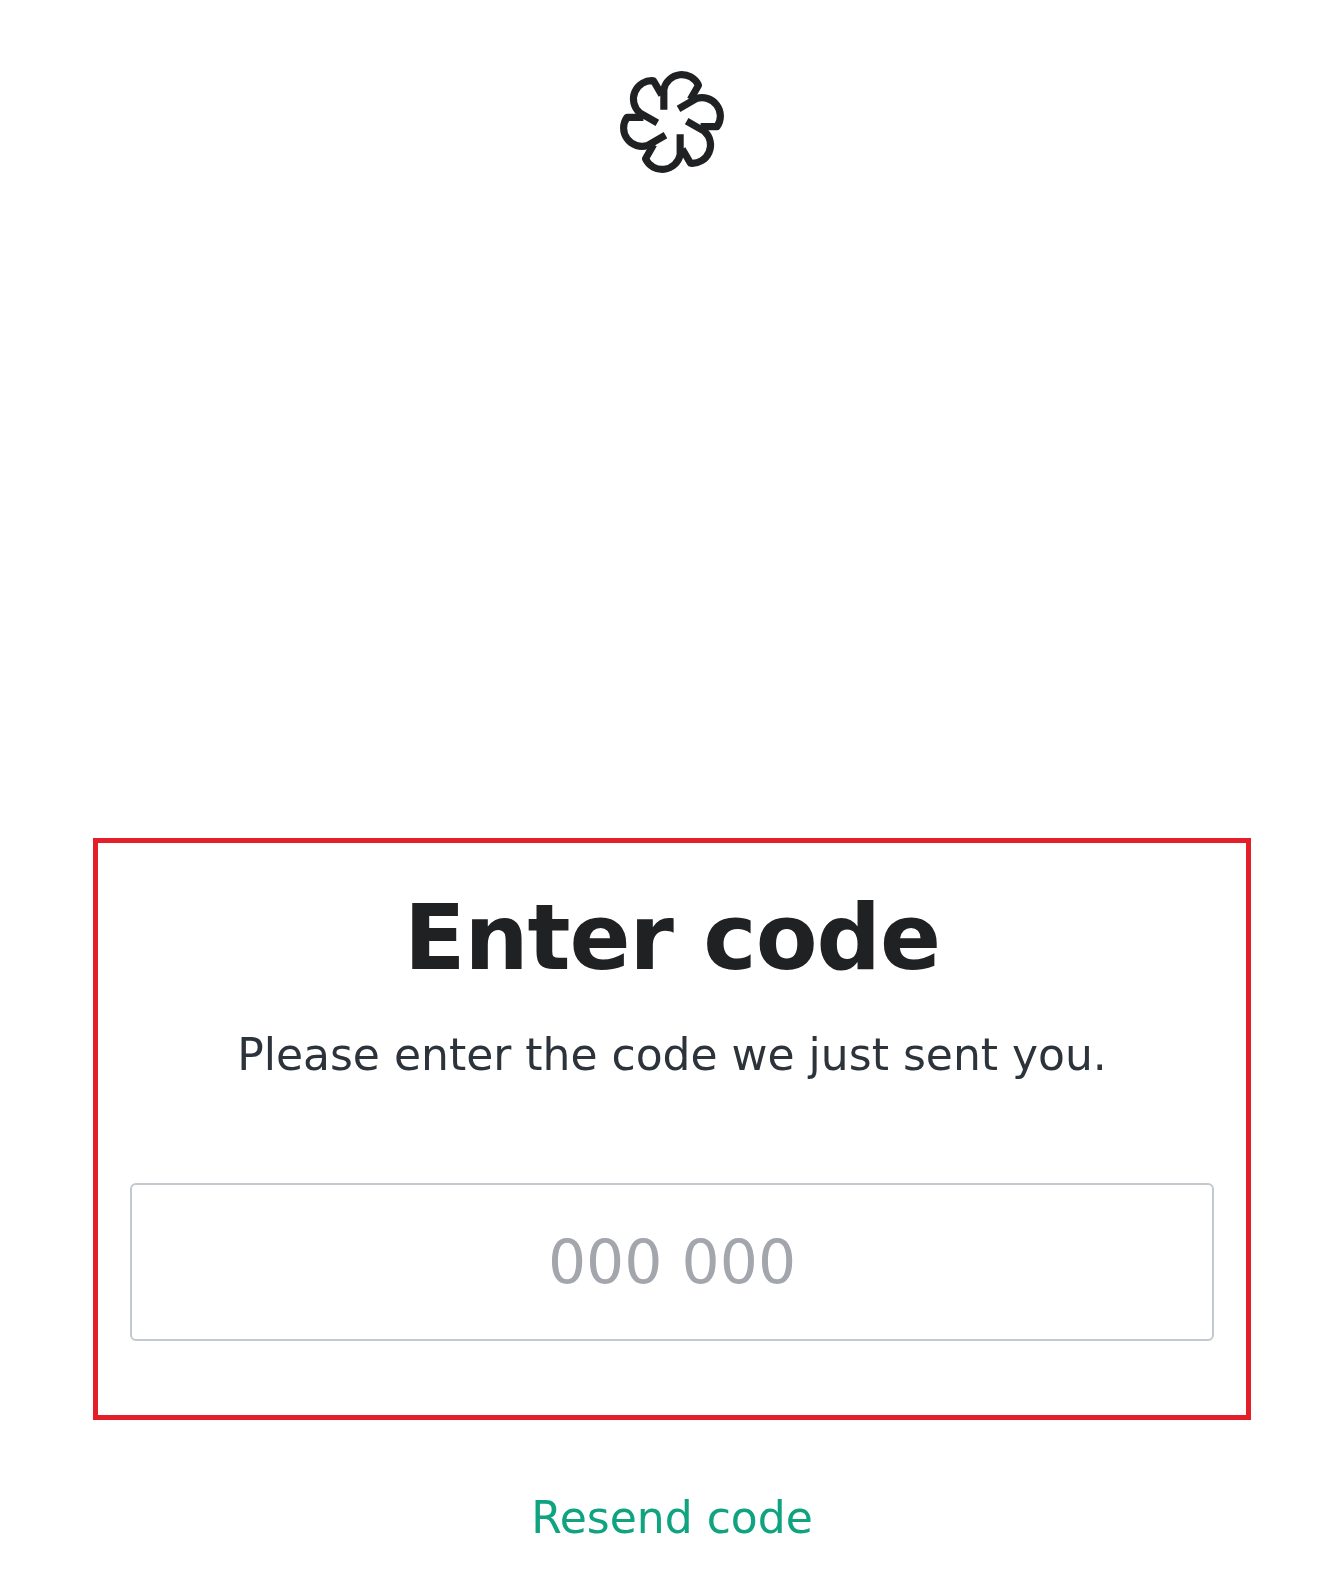 The width and height of the screenshot is (1344, 1579). I want to click on code-input-field: 000 000, so click(672, 1262).